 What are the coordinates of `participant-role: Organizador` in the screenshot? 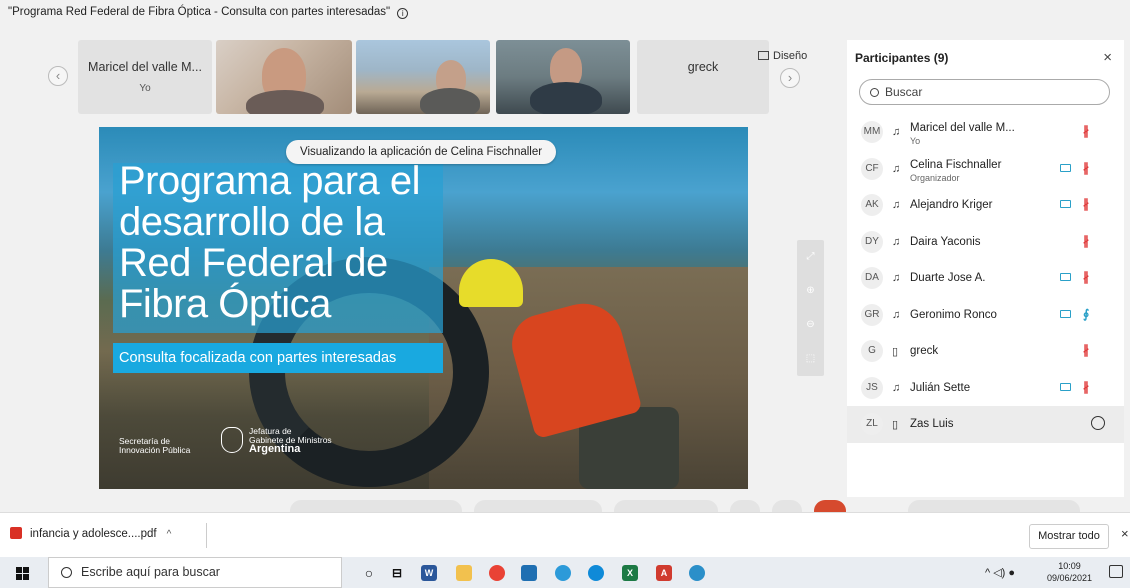 It's located at (935, 177).